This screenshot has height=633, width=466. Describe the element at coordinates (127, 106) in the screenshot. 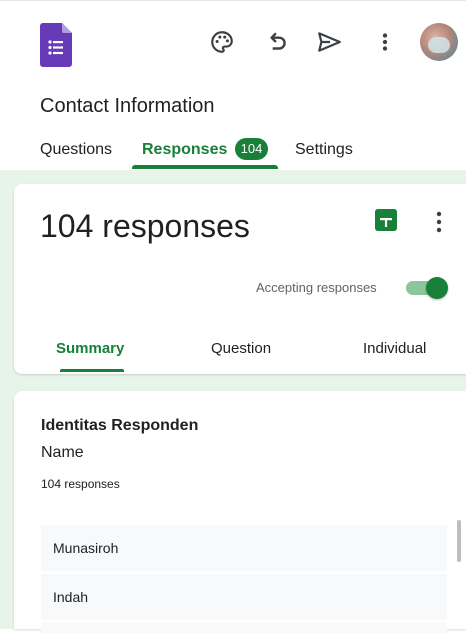

I see `form-title: Contact Information` at that location.